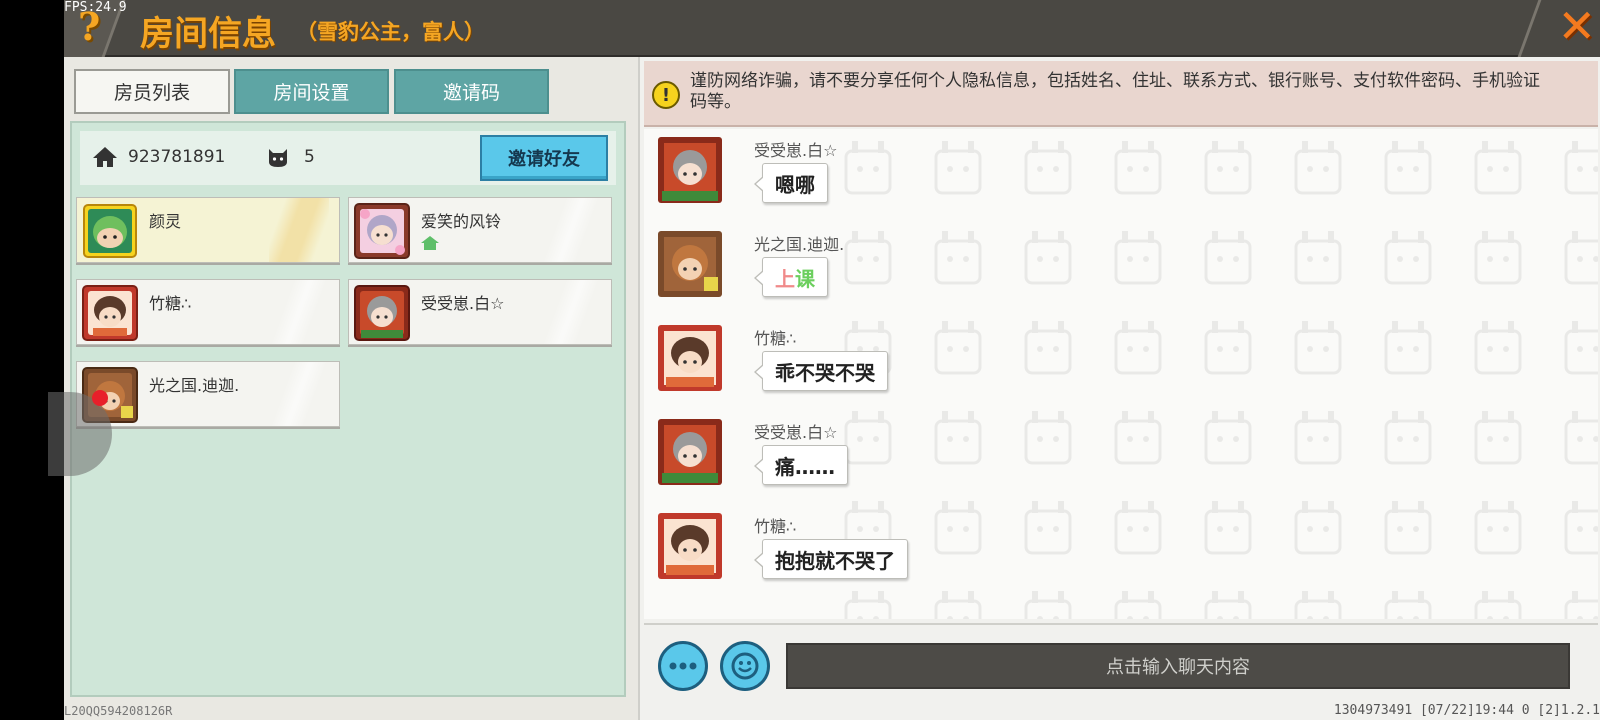  What do you see at coordinates (177, 157) in the screenshot?
I see `room-id: 923781891` at bounding box center [177, 157].